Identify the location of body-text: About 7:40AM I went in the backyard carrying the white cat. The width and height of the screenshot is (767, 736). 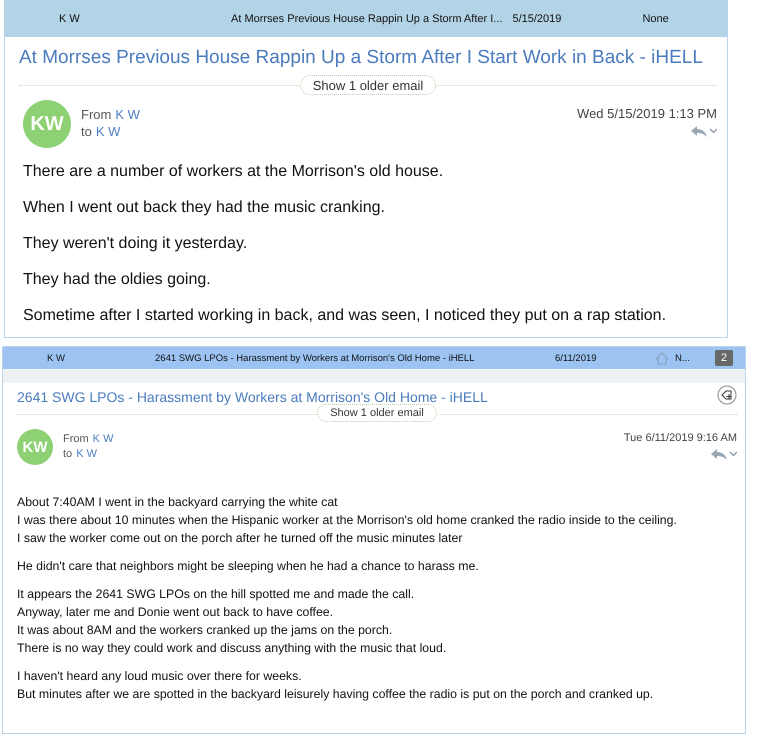
(178, 502).